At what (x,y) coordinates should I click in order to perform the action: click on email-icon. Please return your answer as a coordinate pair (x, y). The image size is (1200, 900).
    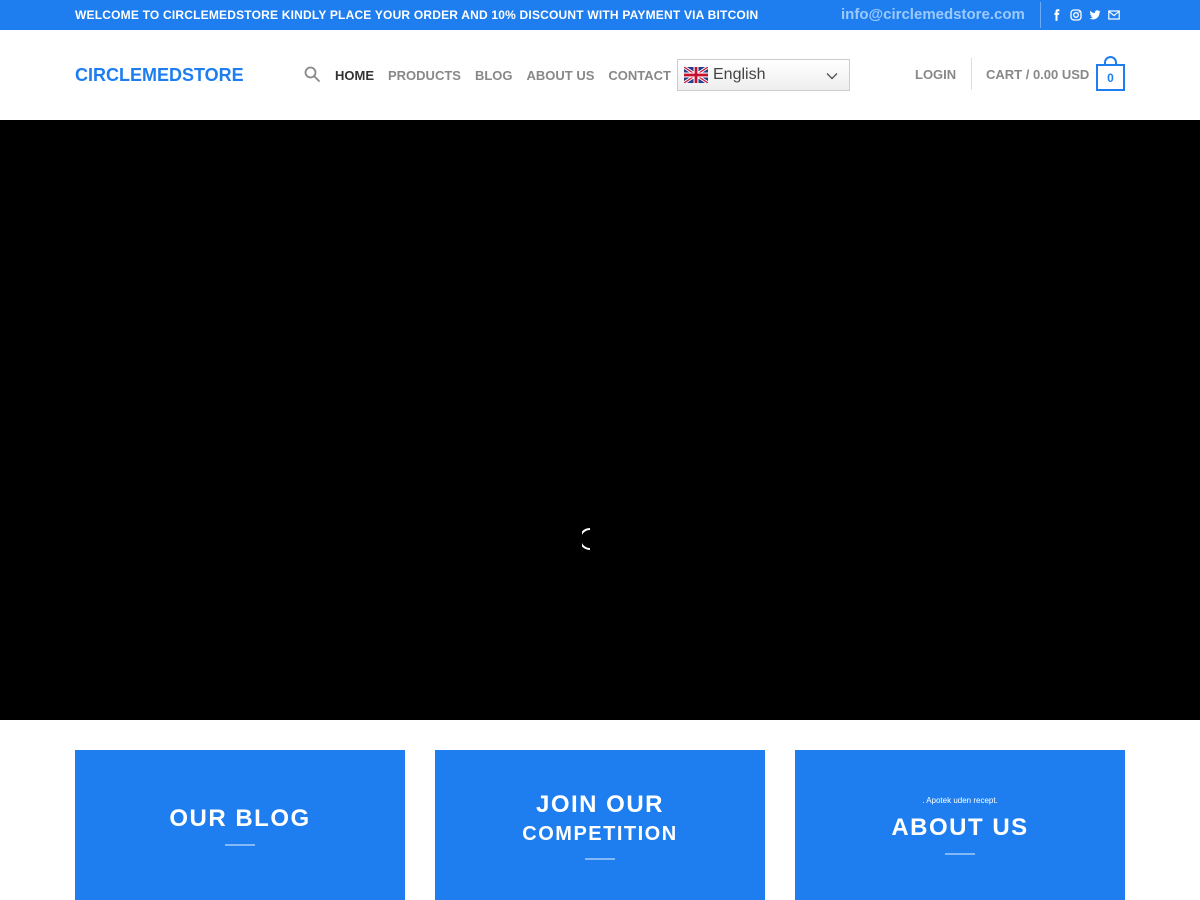
    Looking at the image, I should click on (1114, 15).